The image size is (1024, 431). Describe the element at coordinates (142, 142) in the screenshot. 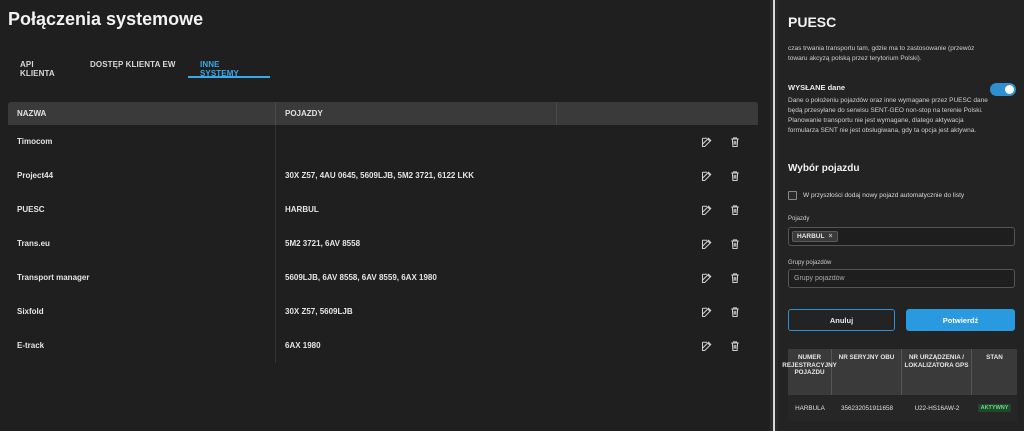

I see `system-name-cell: Timocom` at that location.